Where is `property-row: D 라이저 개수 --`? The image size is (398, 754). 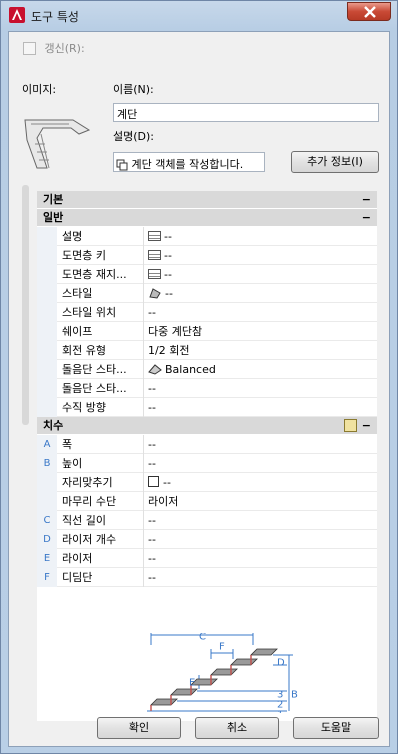
property-row: D 라이저 개수 -- is located at coordinates (207, 539).